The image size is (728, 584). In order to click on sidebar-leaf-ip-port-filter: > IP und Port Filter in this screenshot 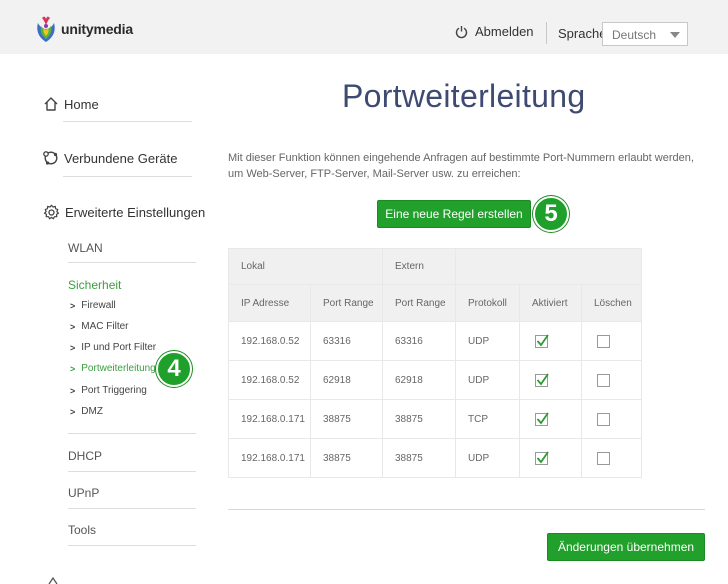, I will do `click(113, 347)`.